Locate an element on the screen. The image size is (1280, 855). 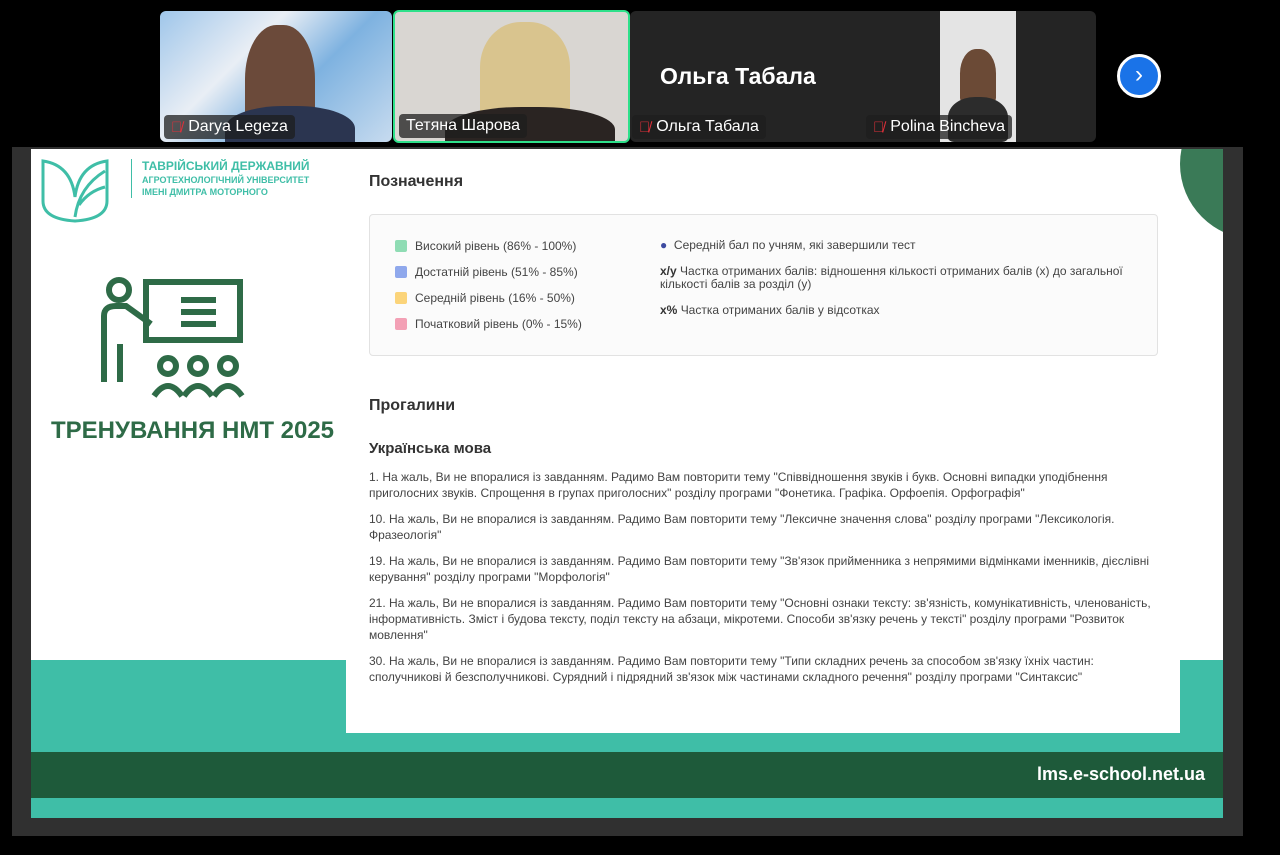
gaps-title: Прогалини is located at coordinates (412, 405).